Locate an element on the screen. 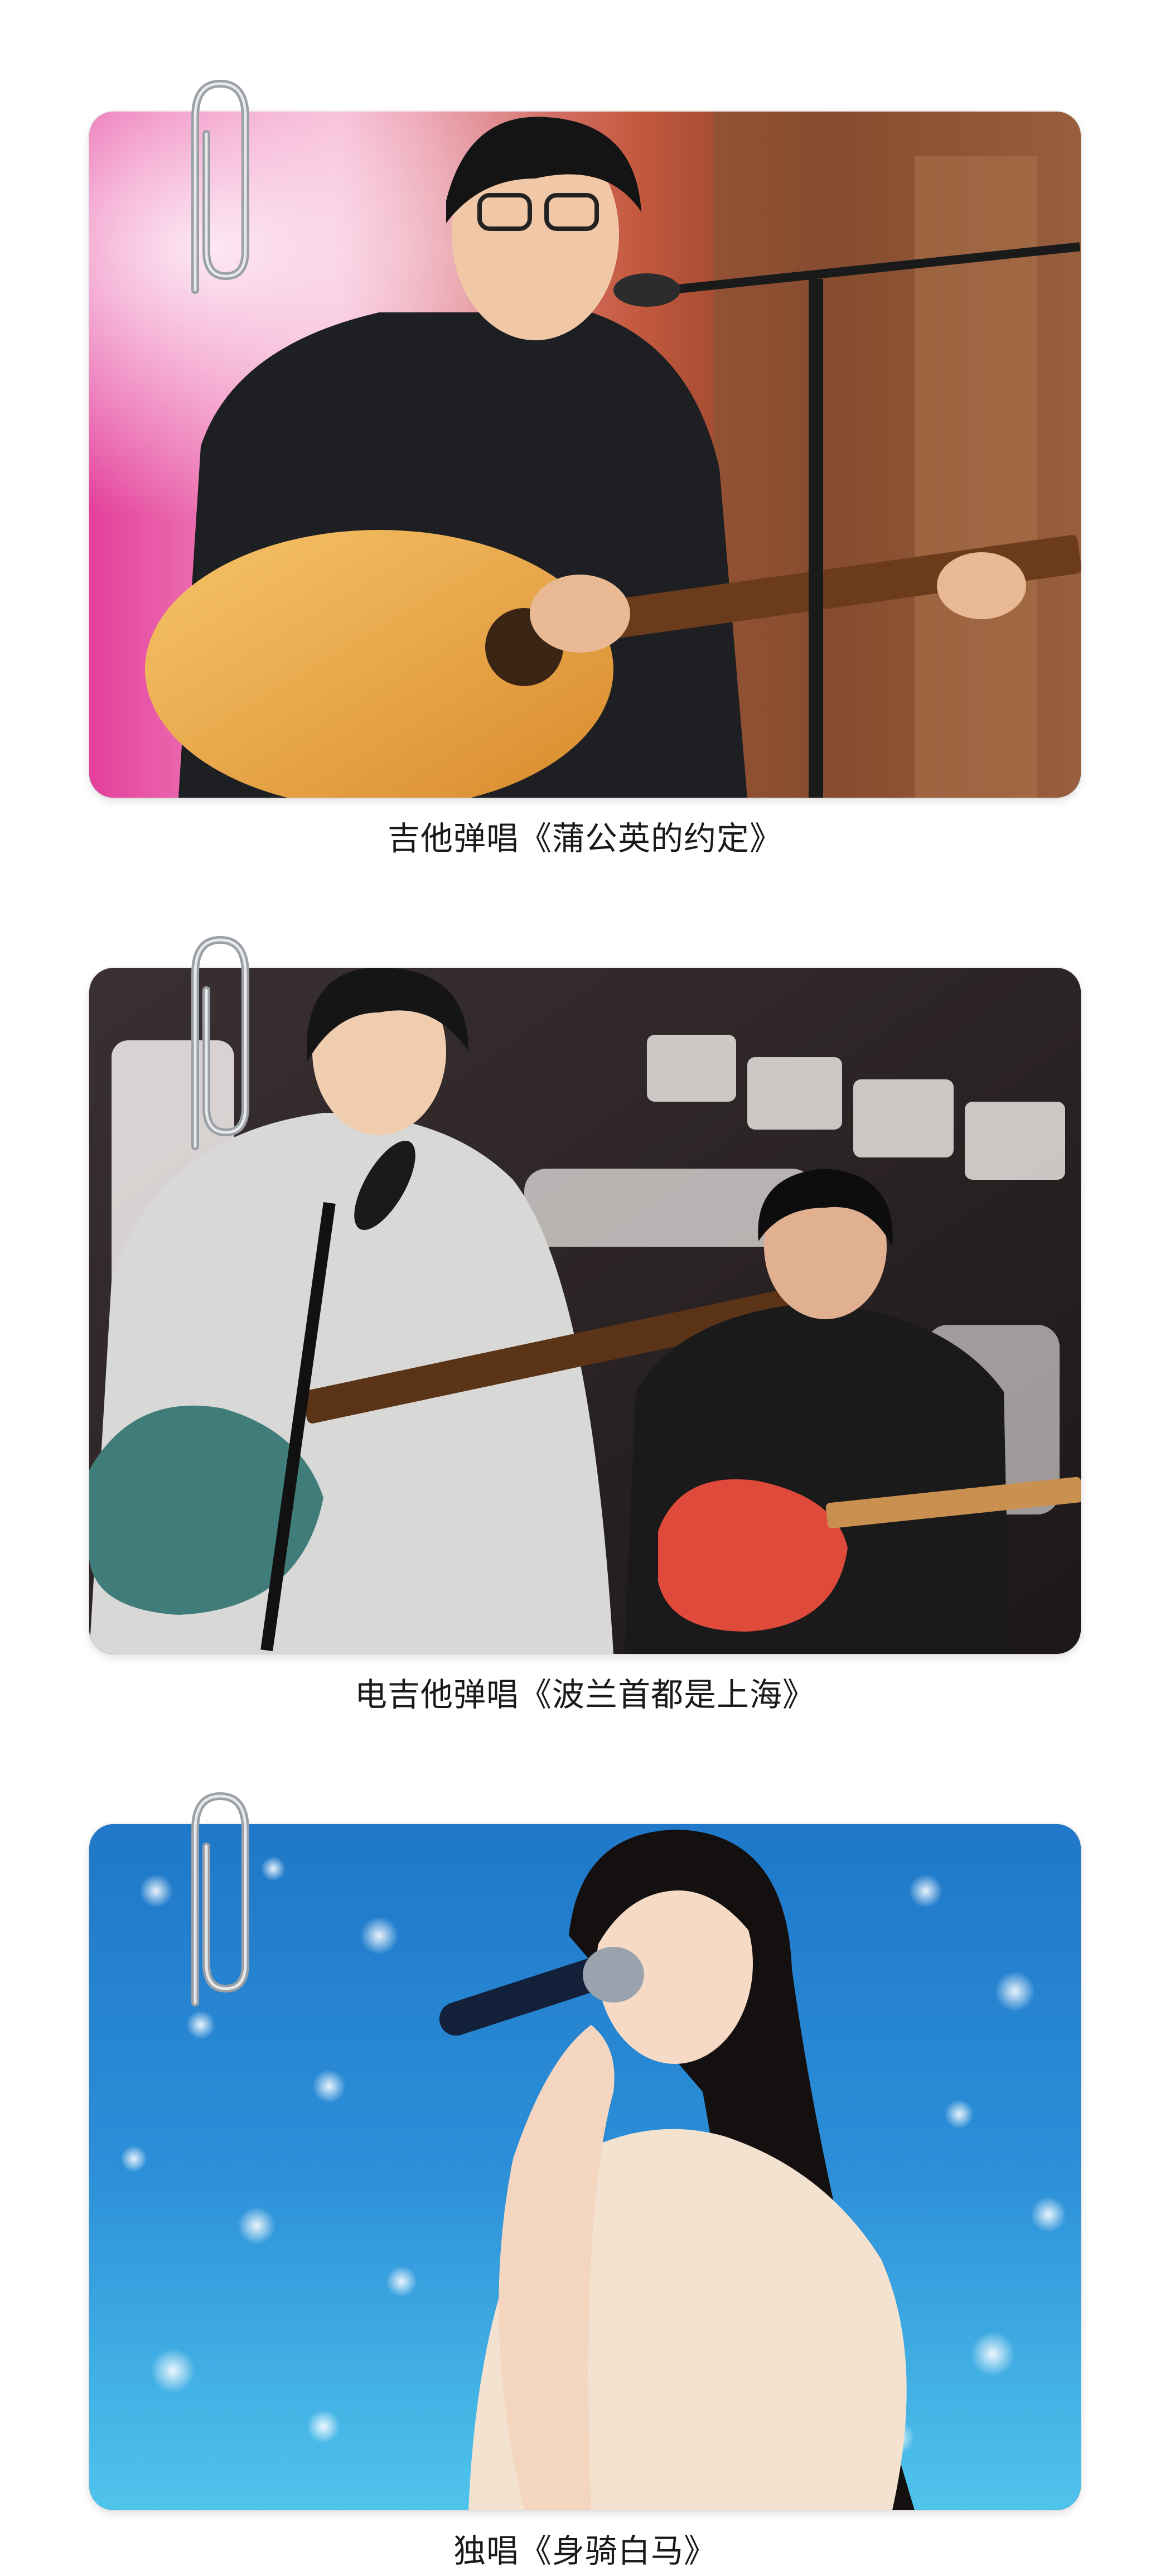 This screenshot has width=1170, height=2576. photo-caption: 独唱《身骑白马》 is located at coordinates (585, 2551).